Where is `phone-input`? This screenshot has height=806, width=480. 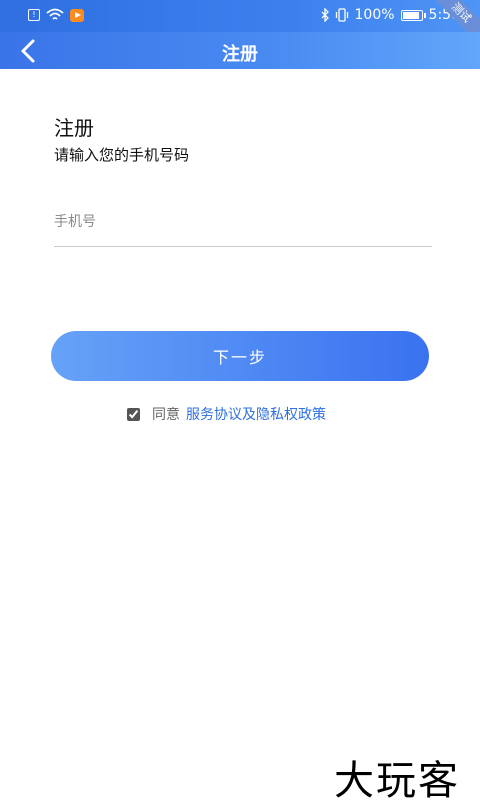
phone-input is located at coordinates (243, 222).